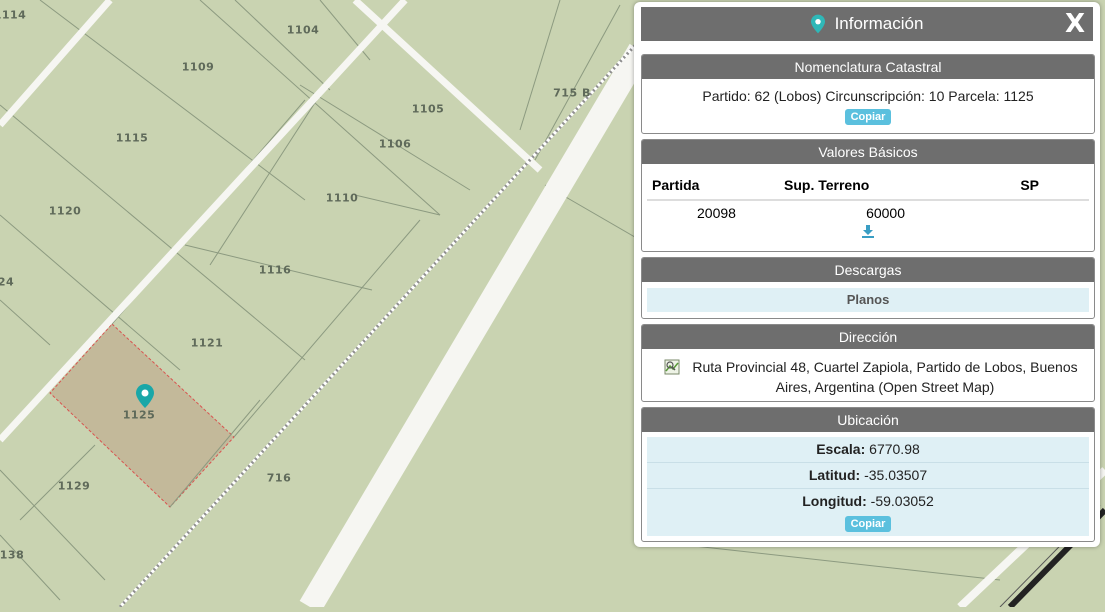 Image resolution: width=1105 pixels, height=612 pixels. I want to click on parcel-label: 138, so click(12, 555).